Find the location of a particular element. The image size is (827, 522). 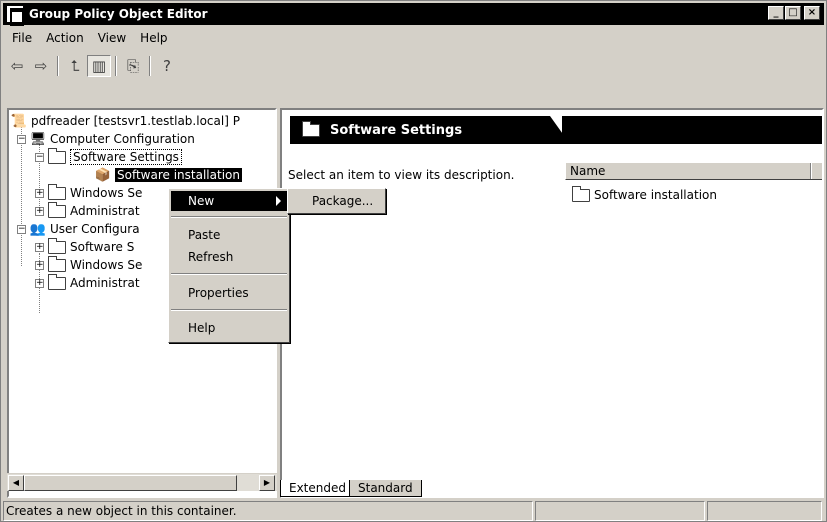

menu-file-label: File is located at coordinates (22, 38).